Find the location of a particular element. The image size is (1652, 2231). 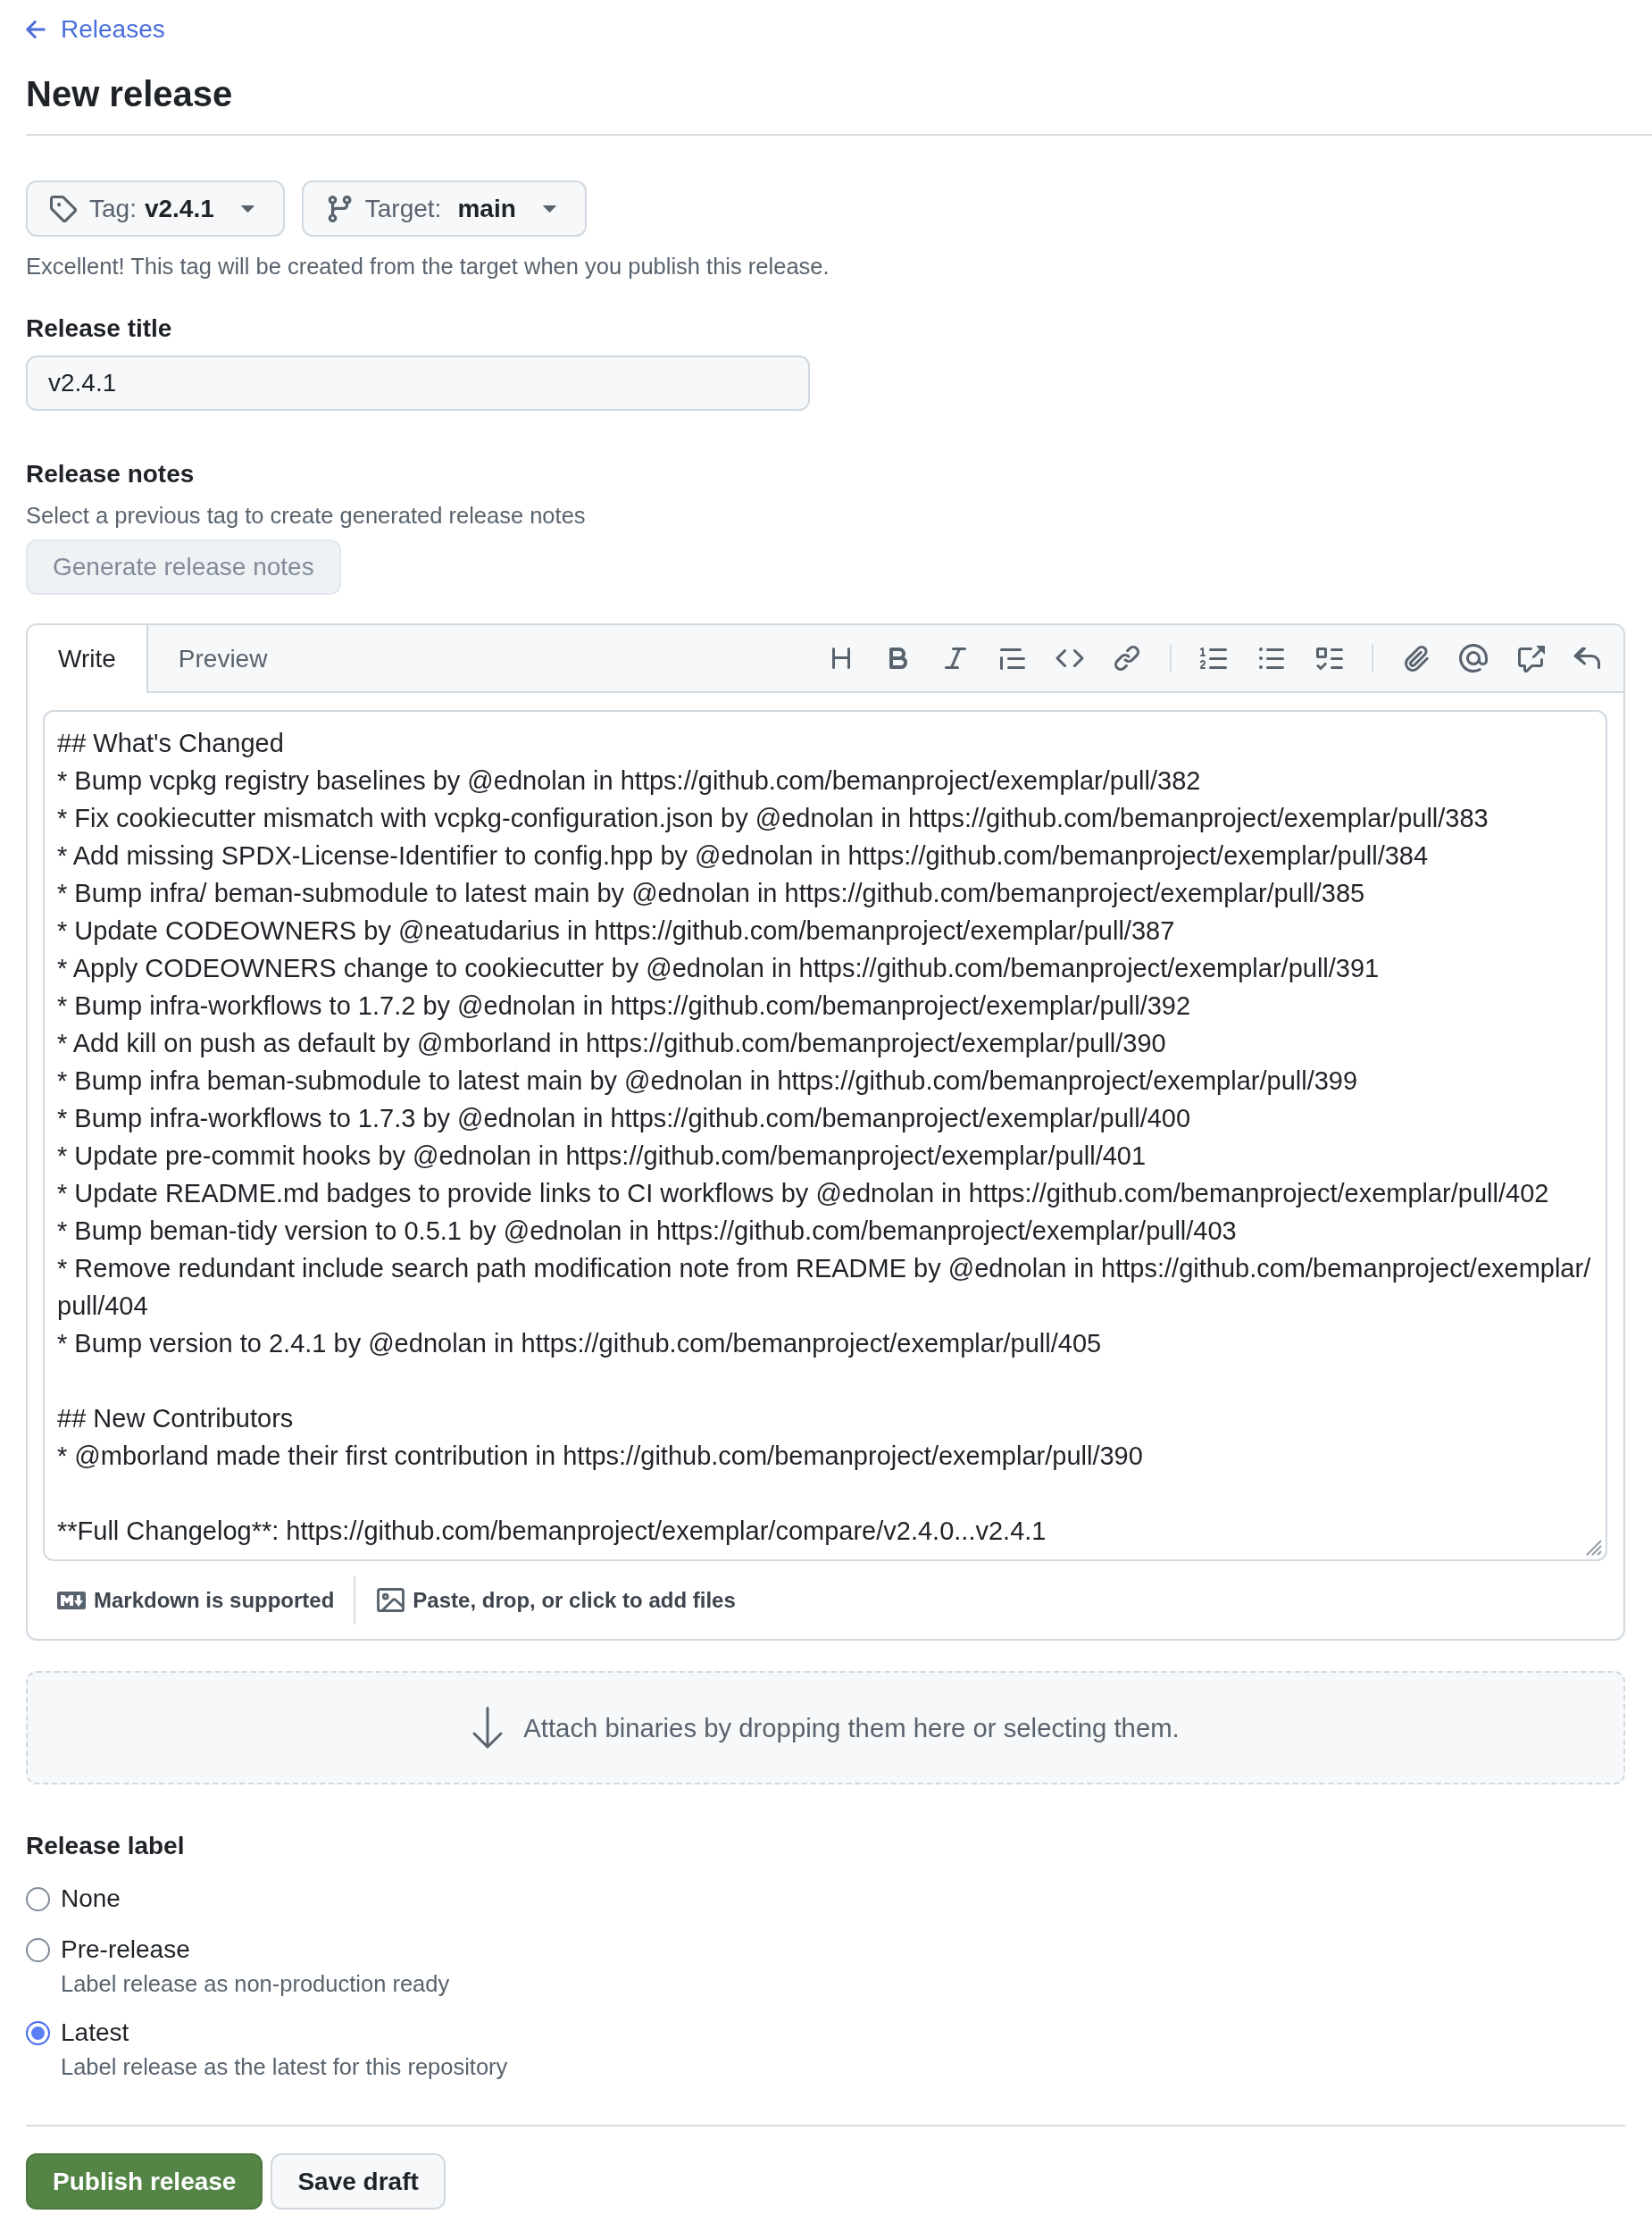

paperclip-icon is located at coordinates (1416, 658).